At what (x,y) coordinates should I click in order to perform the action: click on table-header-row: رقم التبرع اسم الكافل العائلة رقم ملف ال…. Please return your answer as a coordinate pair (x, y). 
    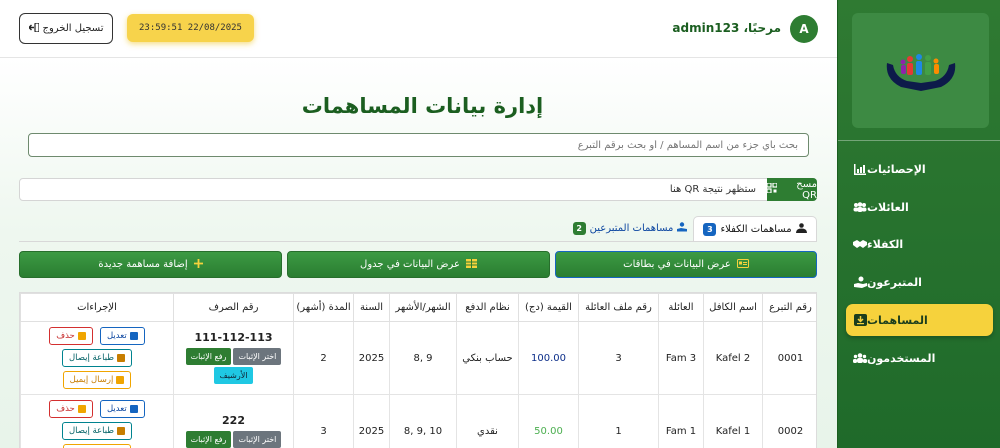
    Looking at the image, I should click on (418, 307).